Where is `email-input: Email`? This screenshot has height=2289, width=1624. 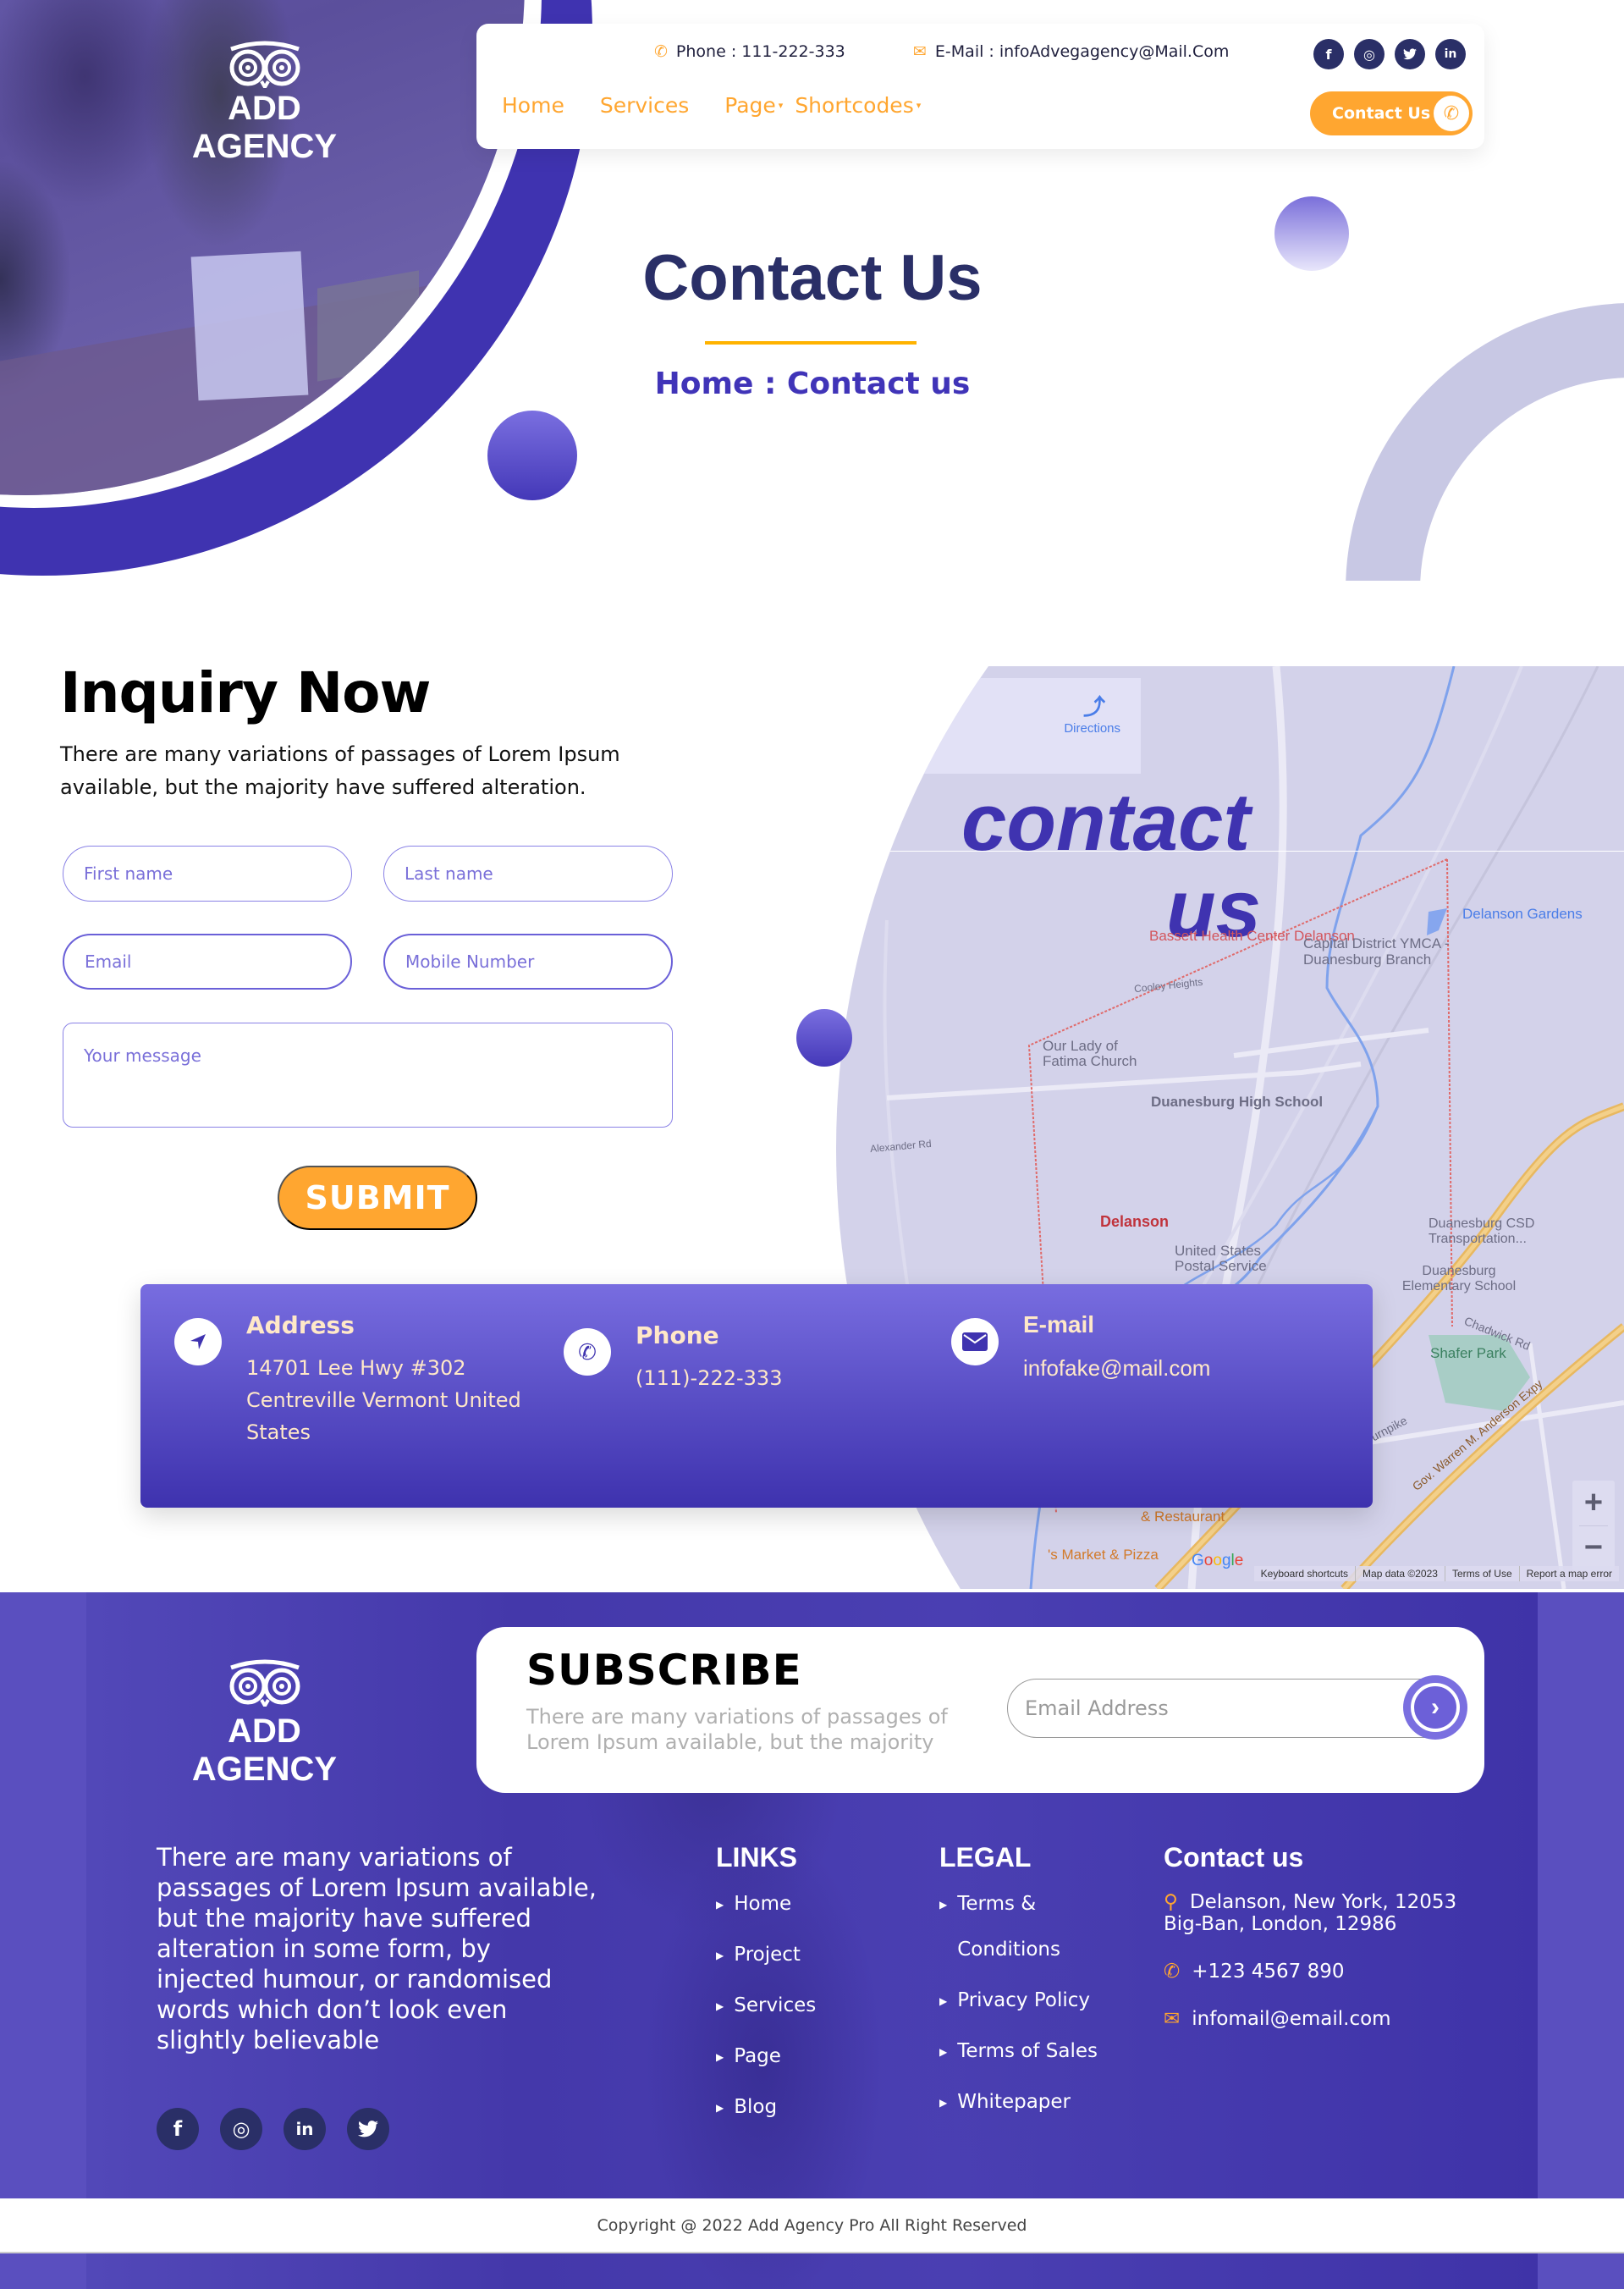
email-input: Email is located at coordinates (208, 962).